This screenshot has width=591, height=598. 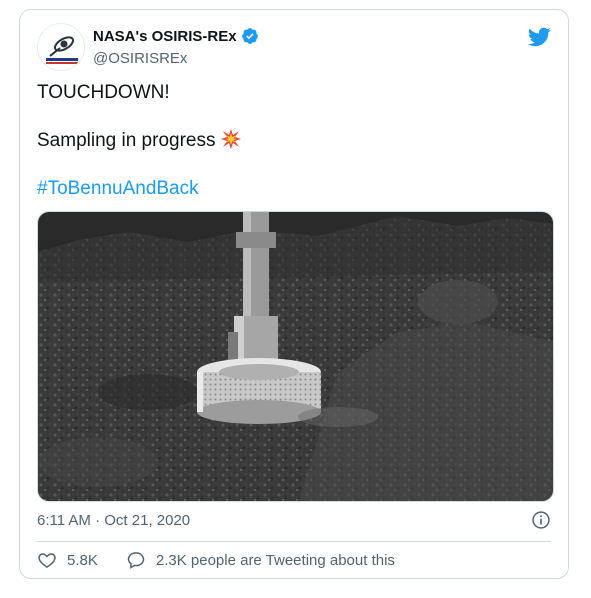 What do you see at coordinates (136, 560) in the screenshot?
I see `speech-bubble-icon` at bounding box center [136, 560].